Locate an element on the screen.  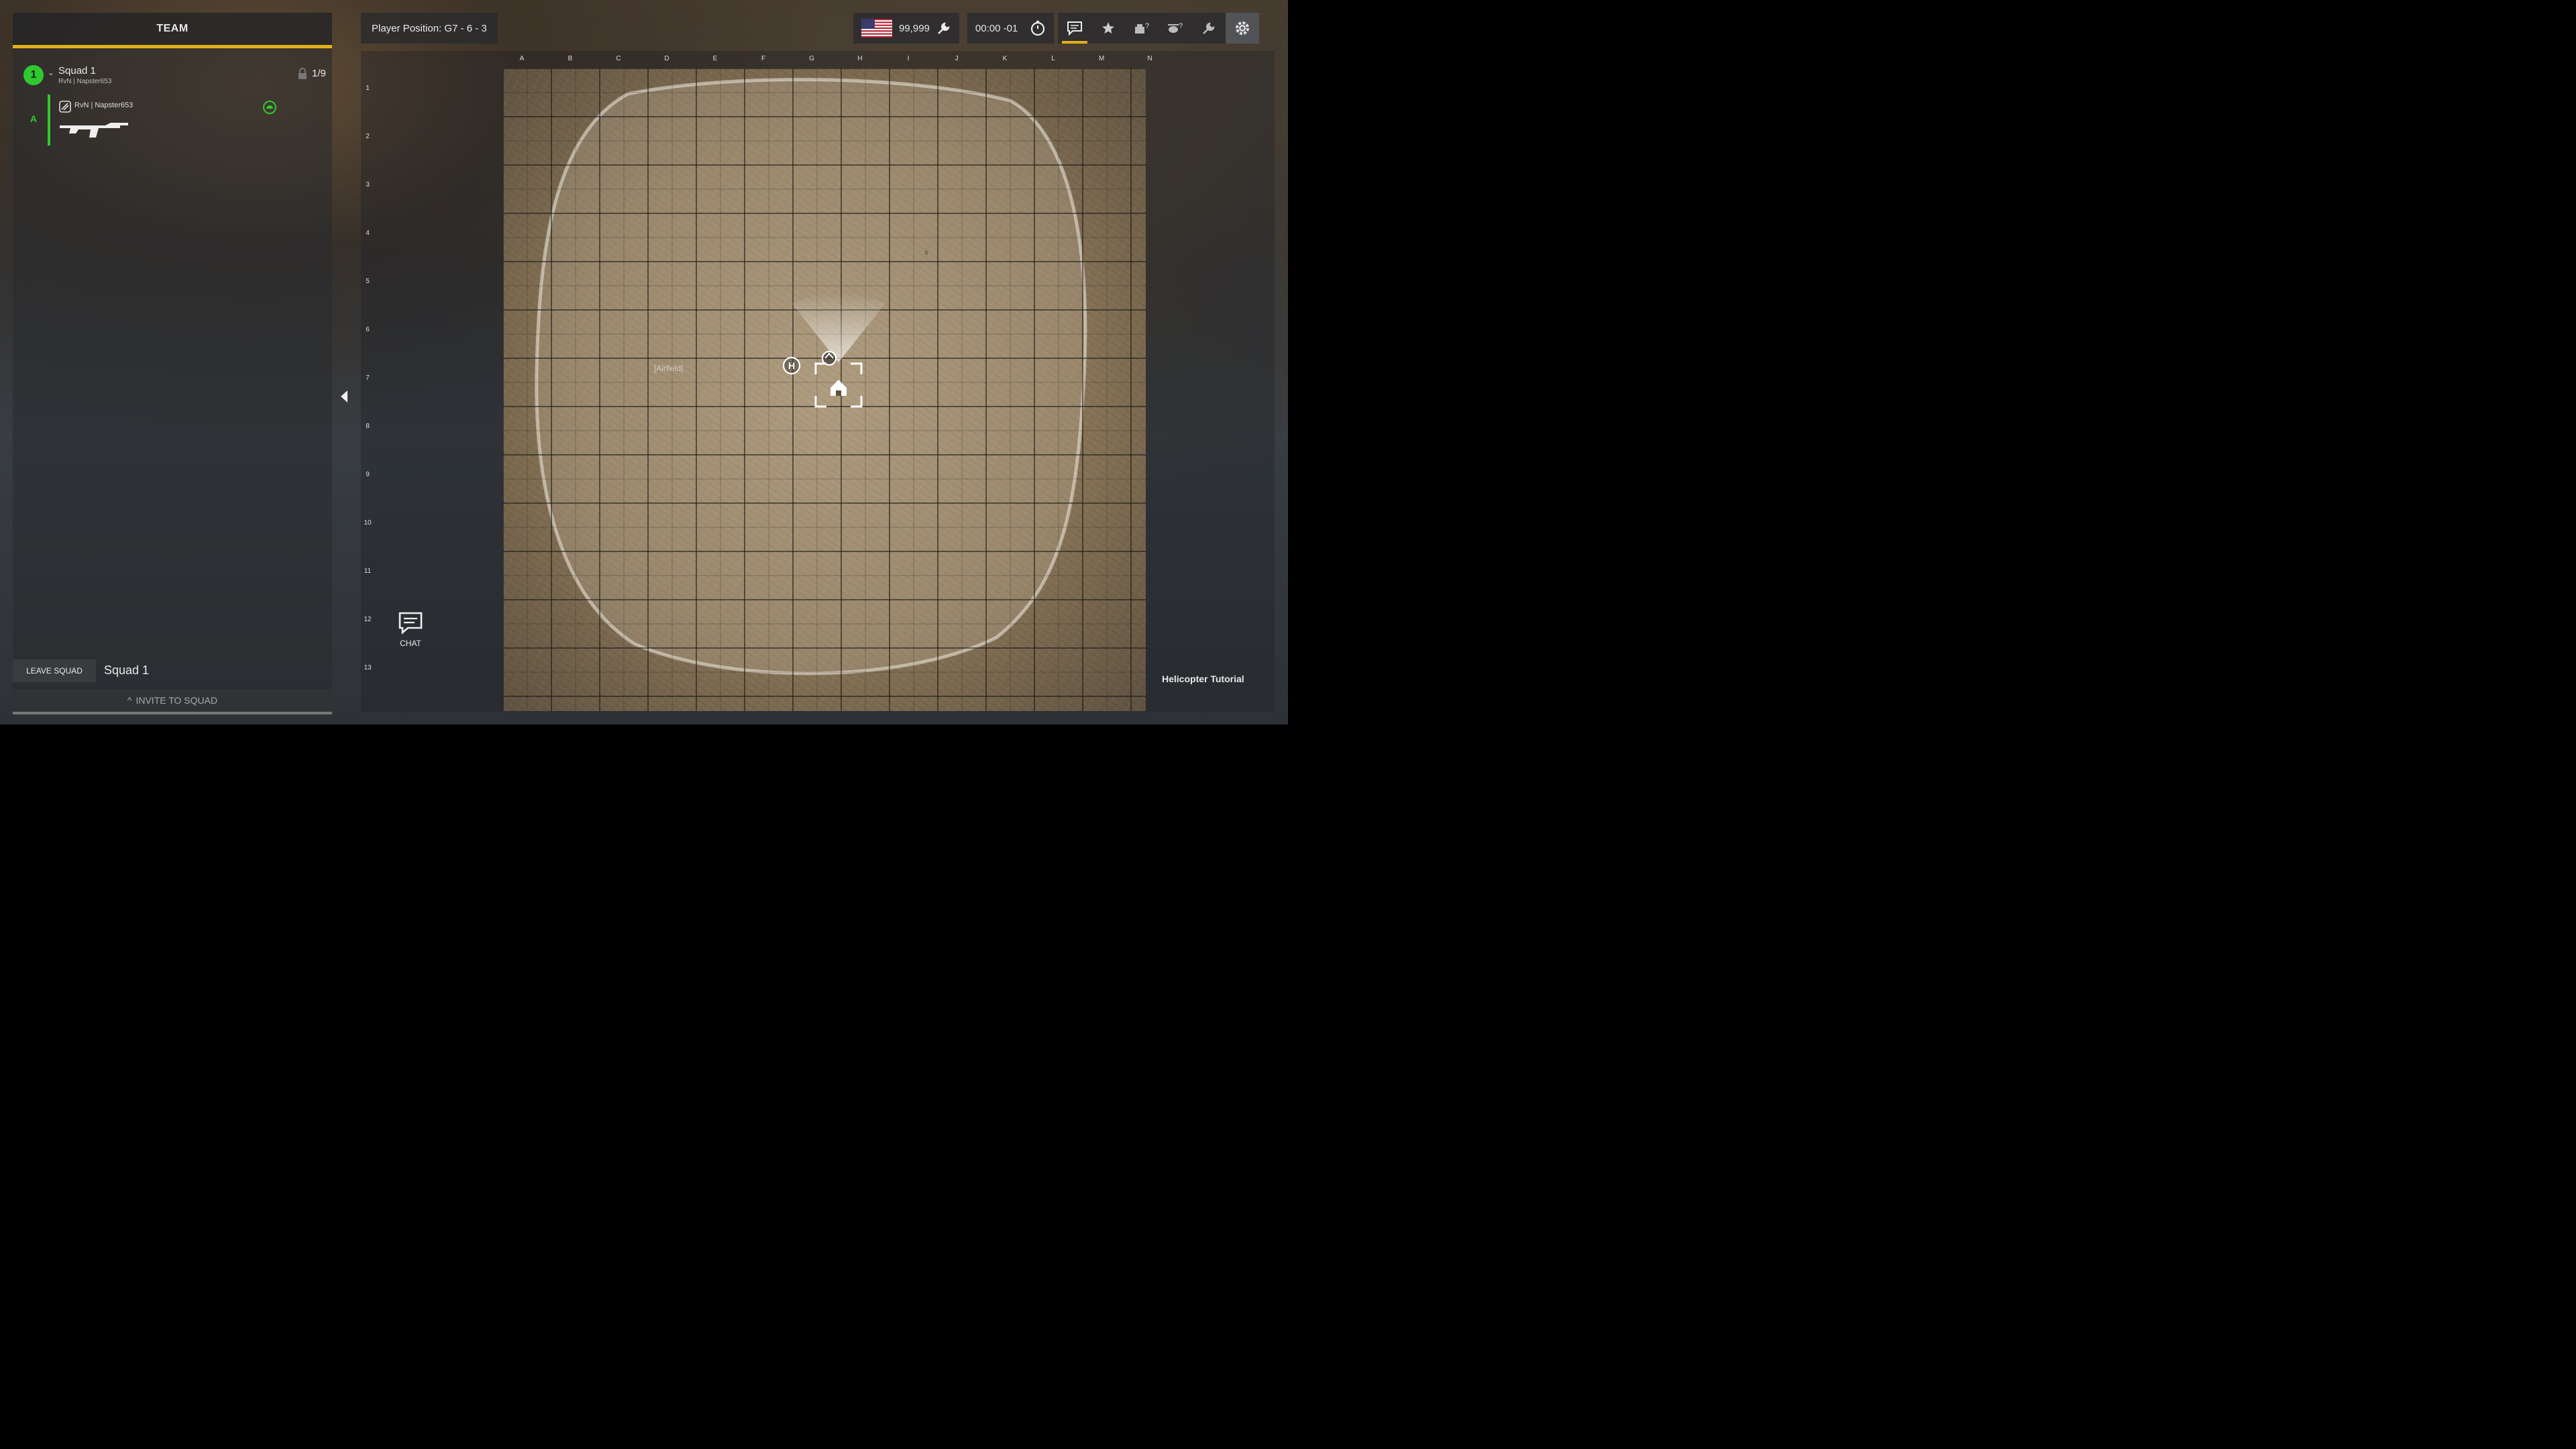
chat-bubble-icon is located at coordinates (410, 623).